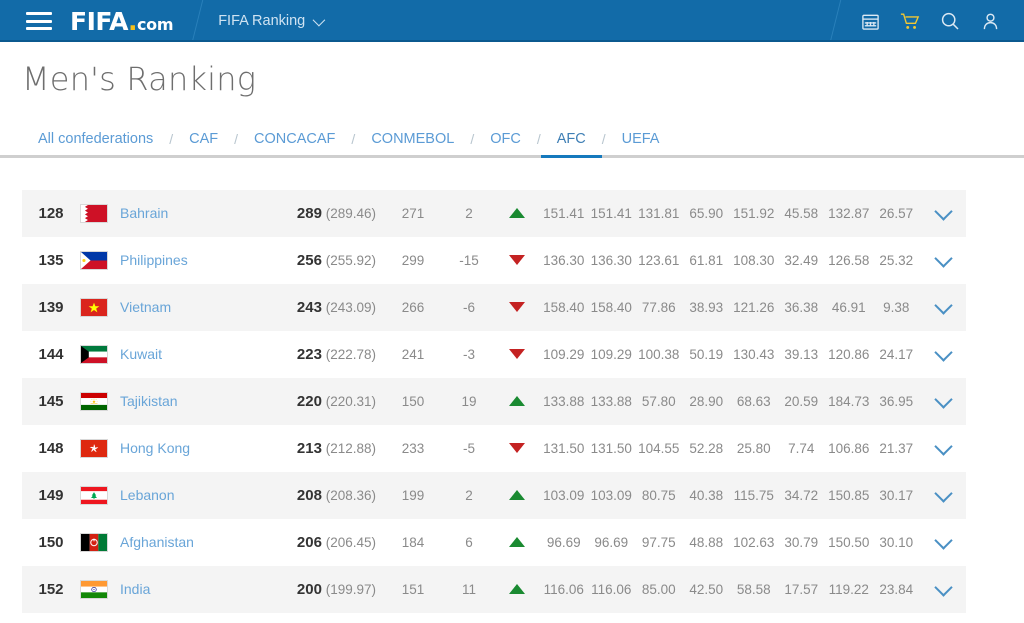 Image resolution: width=1024 pixels, height=623 pixels. Describe the element at coordinates (95, 144) in the screenshot. I see `tab-all-confederations: All confederations` at that location.